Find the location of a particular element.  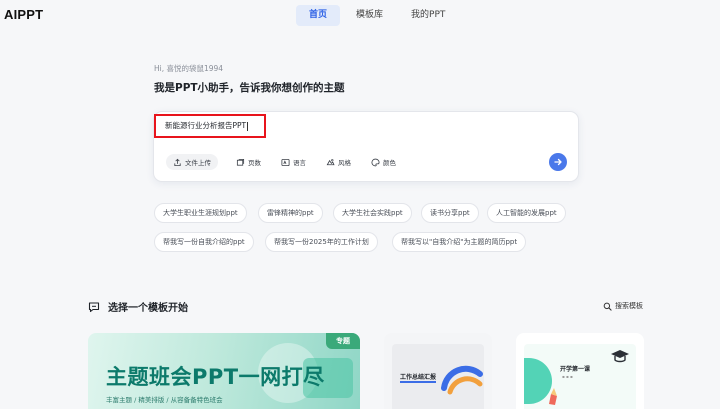

suggestion-chip: 大学生职业生涯规划ppt is located at coordinates (200, 213).